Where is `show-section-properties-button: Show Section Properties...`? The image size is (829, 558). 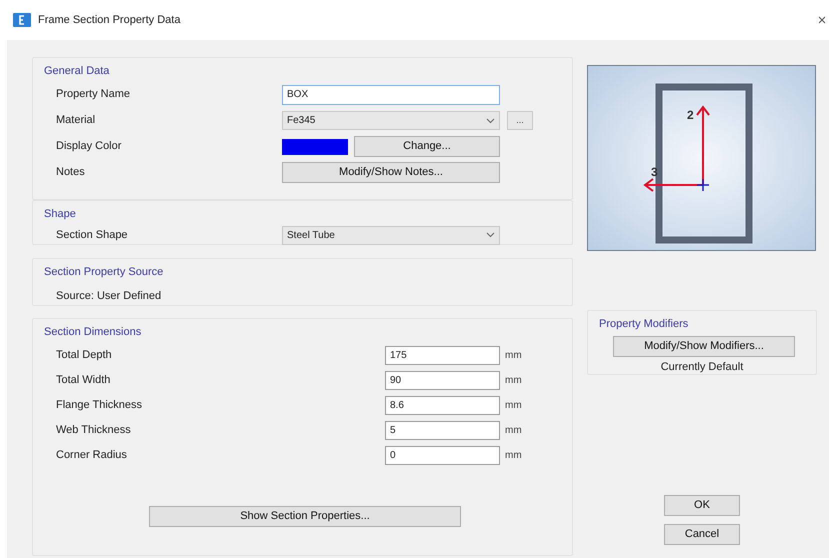
show-section-properties-button: Show Section Properties... is located at coordinates (305, 516).